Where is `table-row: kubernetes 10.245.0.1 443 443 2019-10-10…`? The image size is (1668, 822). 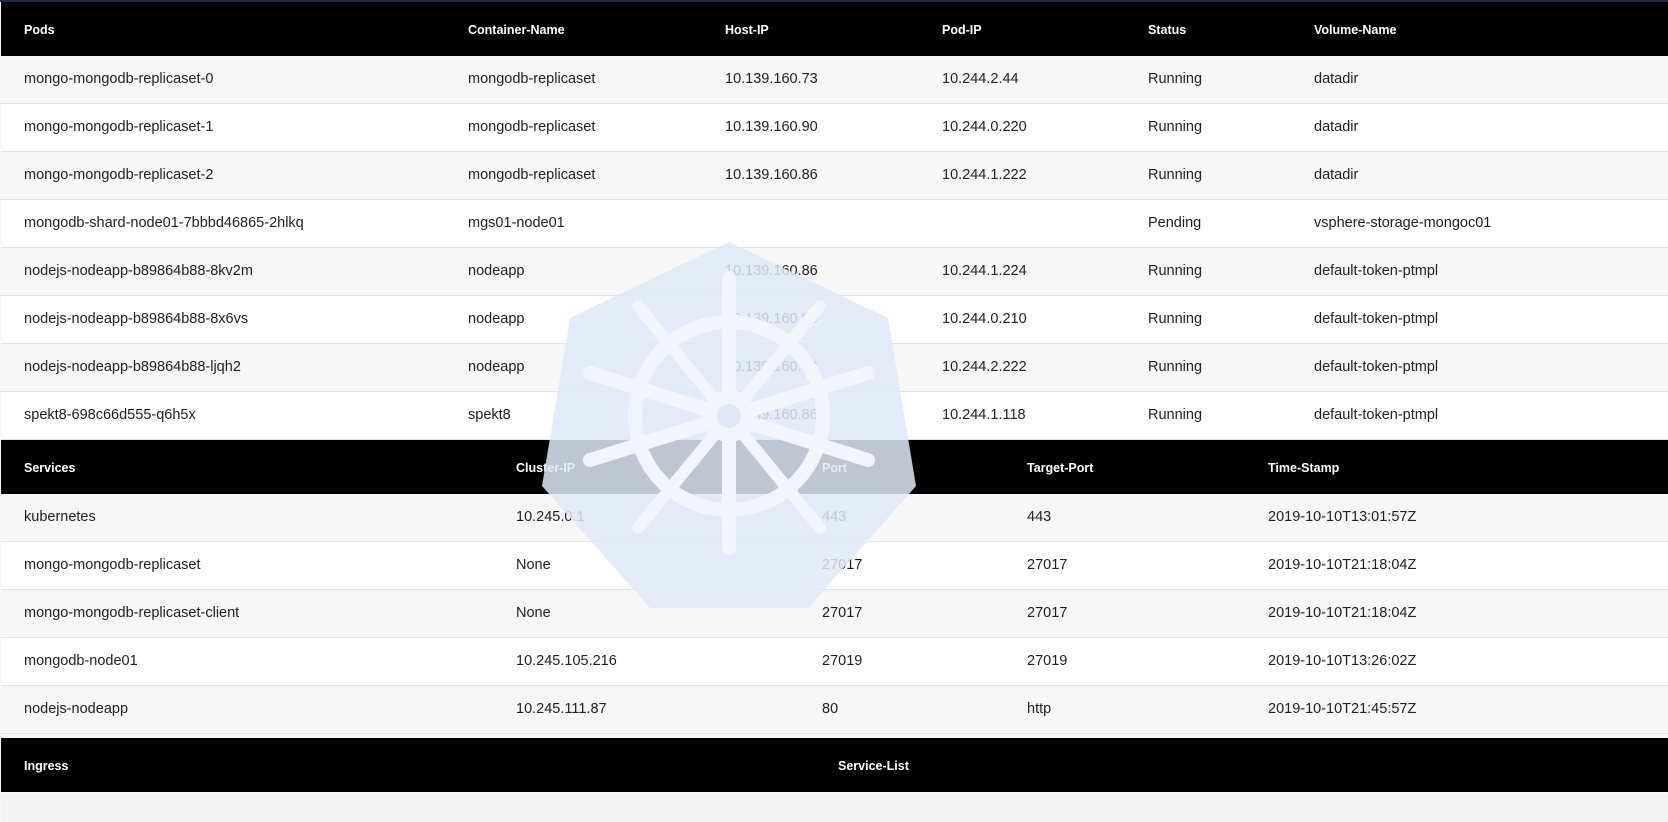
table-row: kubernetes 10.245.0.1 443 443 2019-10-10… is located at coordinates (834, 518).